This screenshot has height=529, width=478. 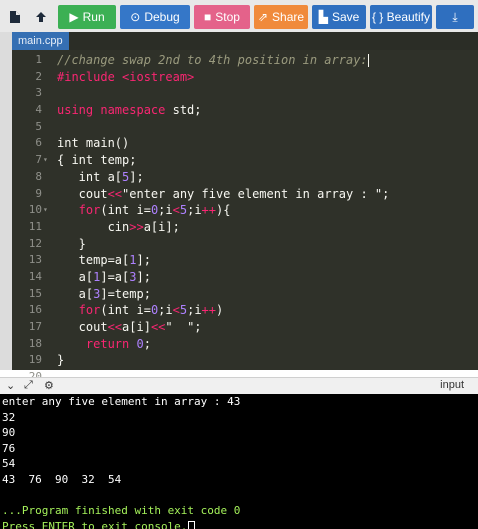 I want to click on code-token: ]=temp;, so click(x=125, y=293).